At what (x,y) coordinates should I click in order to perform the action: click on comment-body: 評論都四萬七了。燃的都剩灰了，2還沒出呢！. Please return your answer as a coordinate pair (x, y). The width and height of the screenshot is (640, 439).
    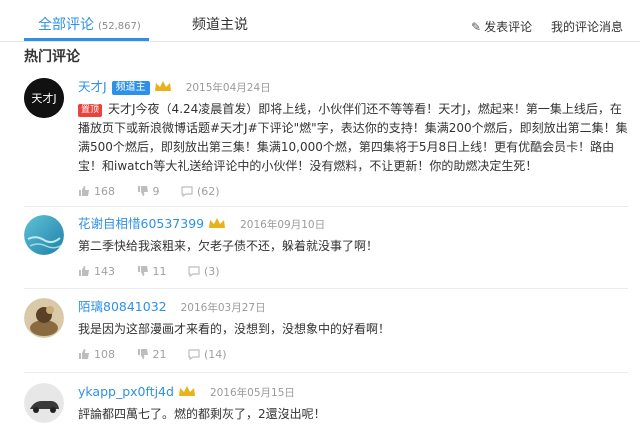
    Looking at the image, I should click on (202, 414).